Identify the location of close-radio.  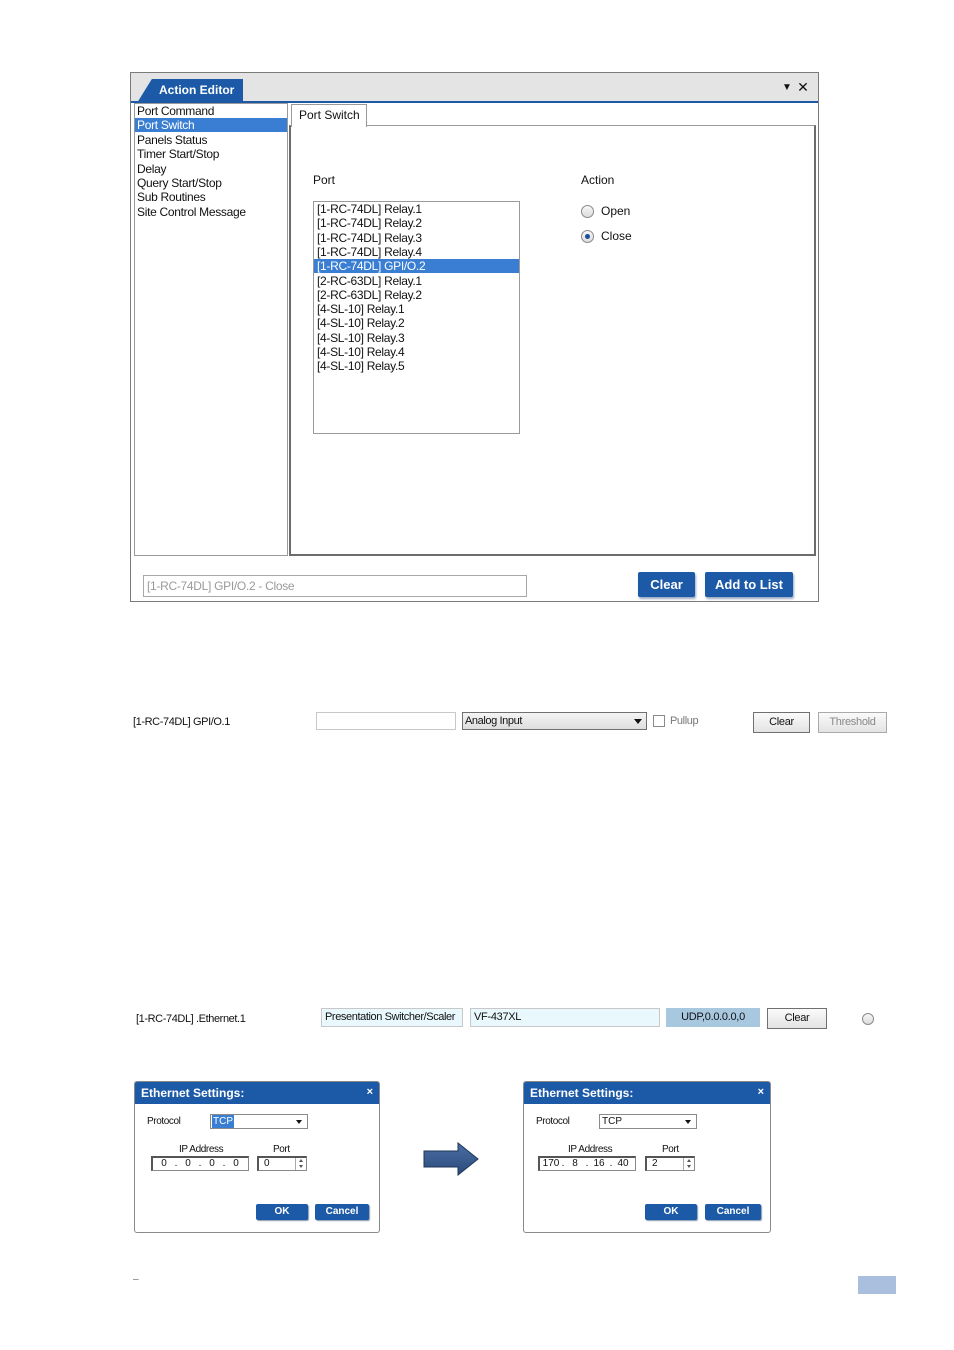
(587, 236).